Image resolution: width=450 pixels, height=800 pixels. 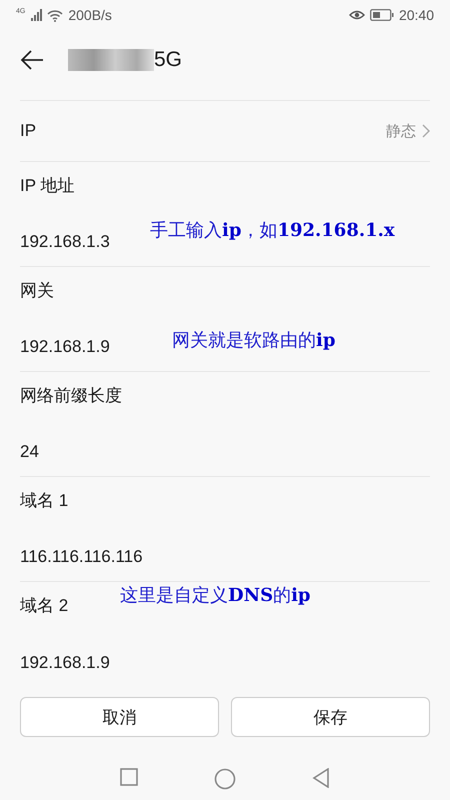 What do you see at coordinates (321, 778) in the screenshot?
I see `back-icon` at bounding box center [321, 778].